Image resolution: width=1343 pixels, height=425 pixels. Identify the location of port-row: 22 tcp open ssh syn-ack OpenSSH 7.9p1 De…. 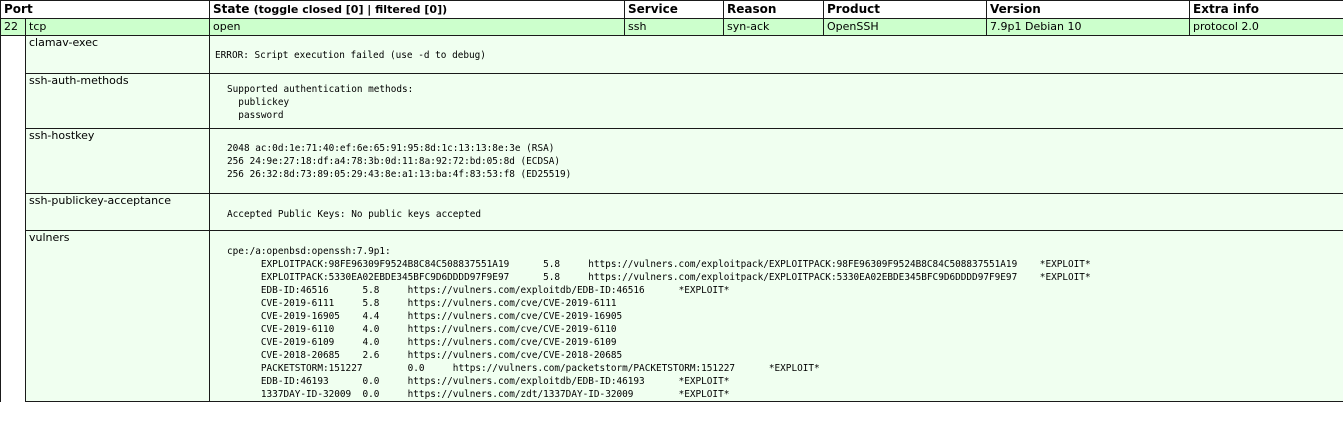
(671, 27).